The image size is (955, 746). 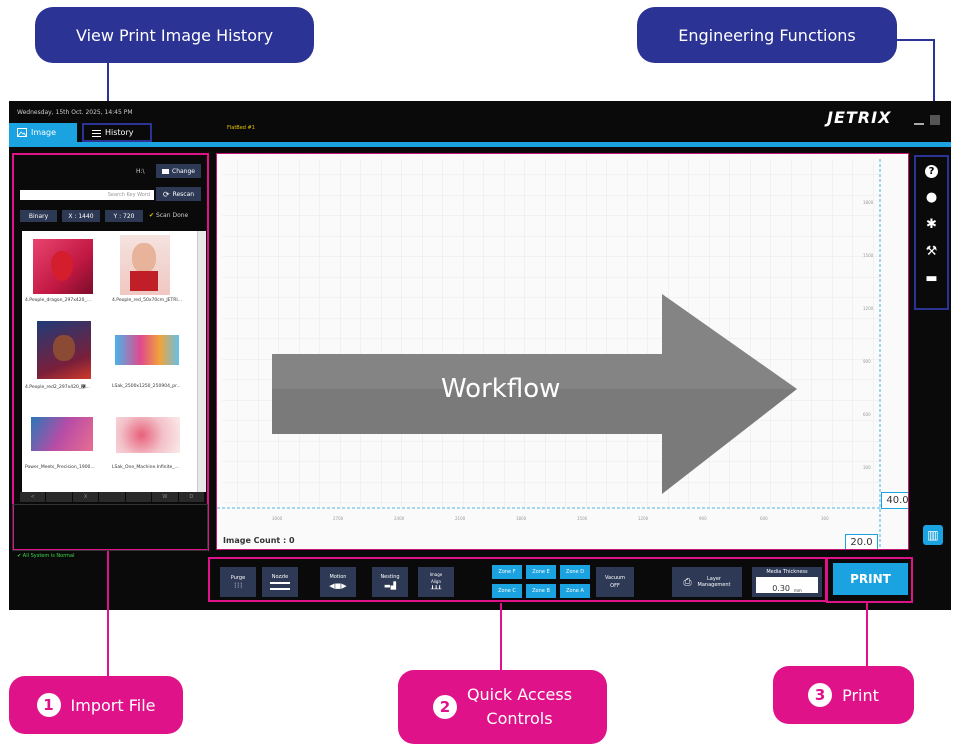 What do you see at coordinates (183, 171) in the screenshot?
I see `change-label: Change` at bounding box center [183, 171].